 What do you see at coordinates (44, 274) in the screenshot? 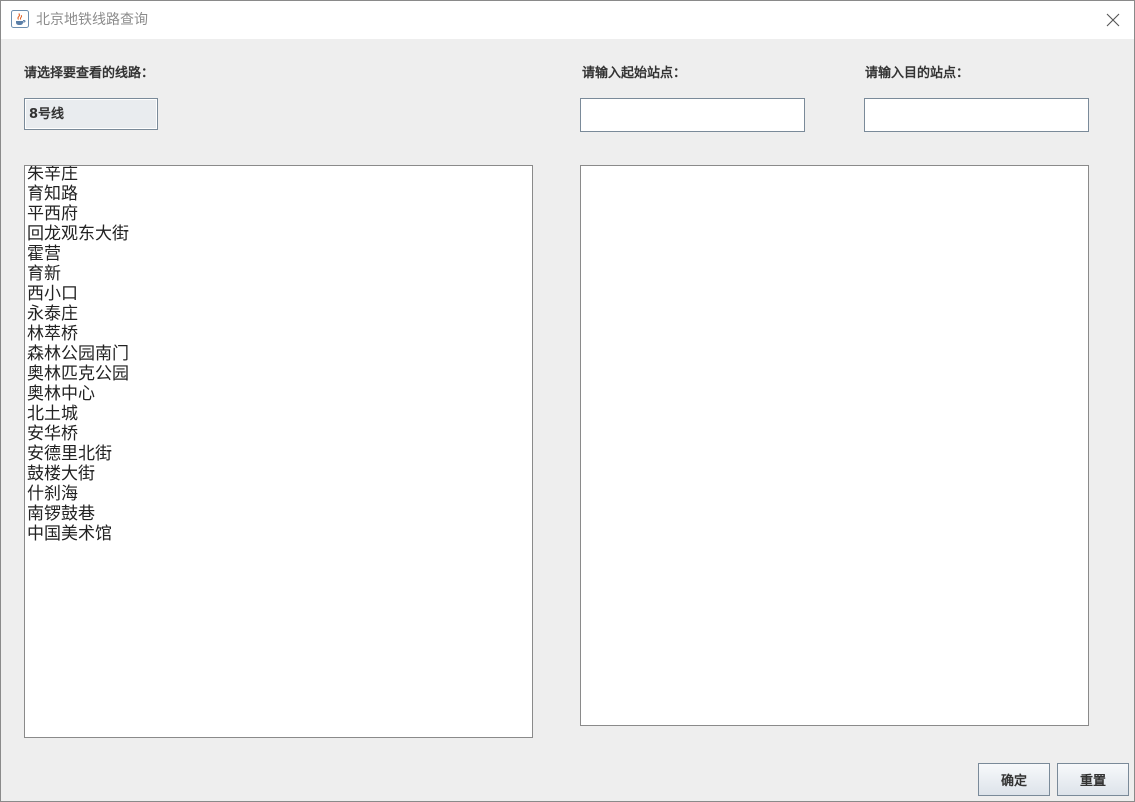
I see `station-list-item: 育新` at bounding box center [44, 274].